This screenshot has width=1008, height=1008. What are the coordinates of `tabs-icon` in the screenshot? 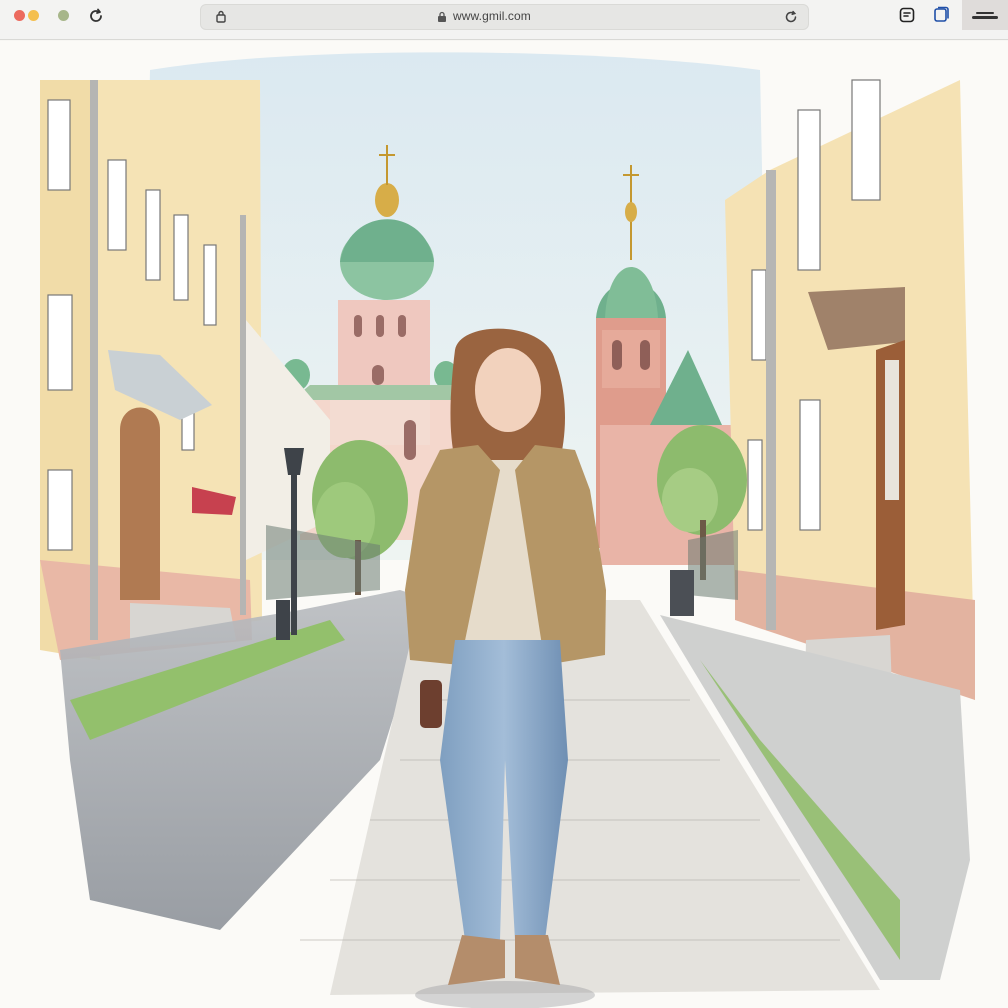 It's located at (941, 15).